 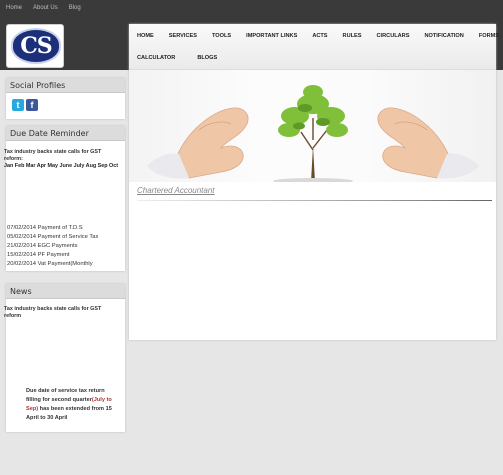 I want to click on nav-acts: ACTS, so click(x=319, y=36).